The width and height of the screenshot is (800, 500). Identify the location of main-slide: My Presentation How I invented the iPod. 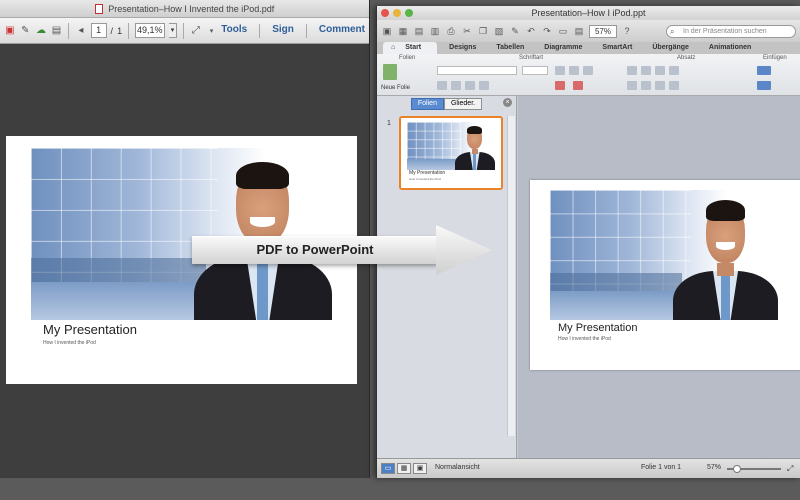
(665, 275).